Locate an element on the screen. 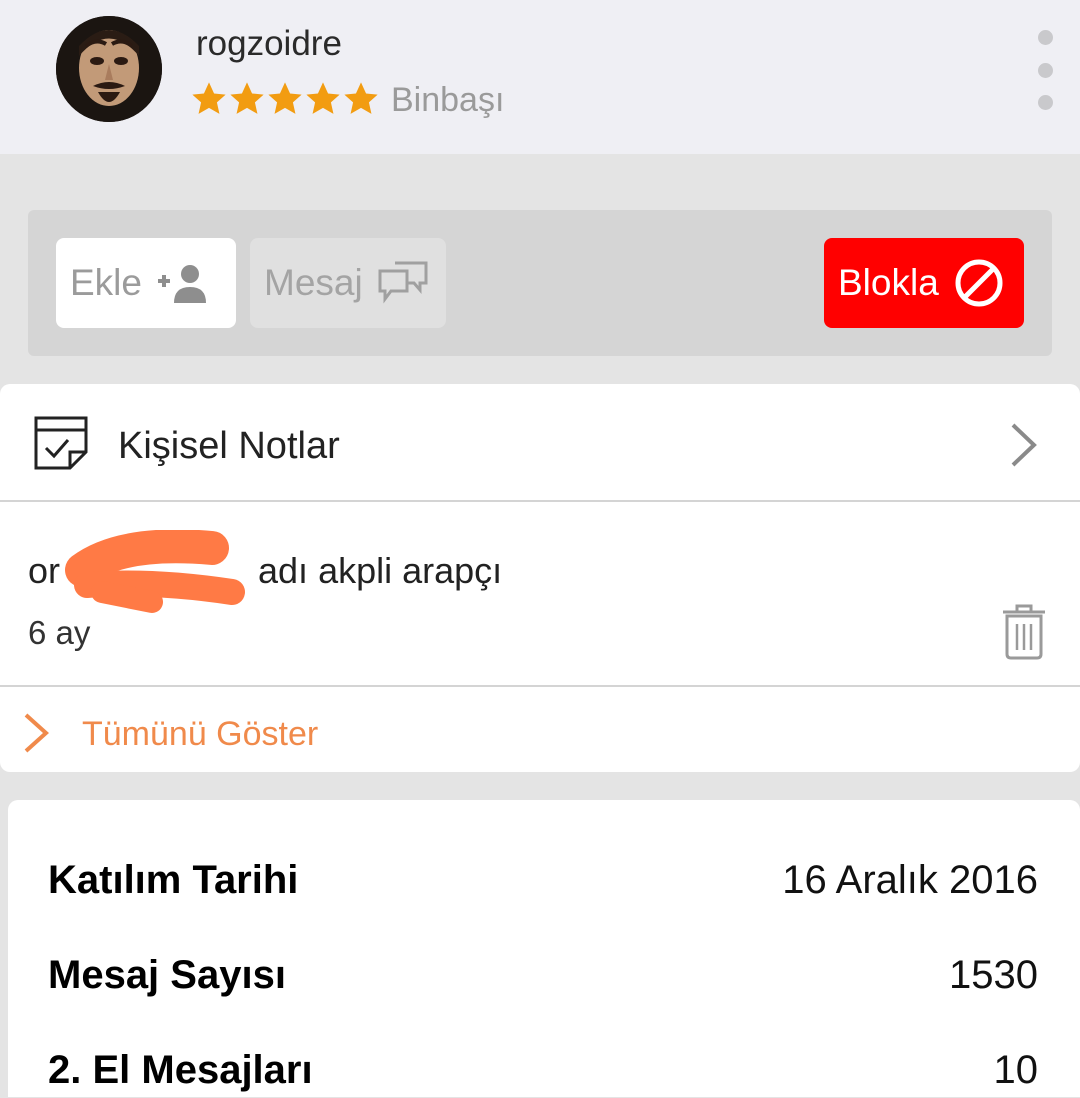 The image size is (1080, 1098). add-friend-button: Ekle is located at coordinates (146, 283).